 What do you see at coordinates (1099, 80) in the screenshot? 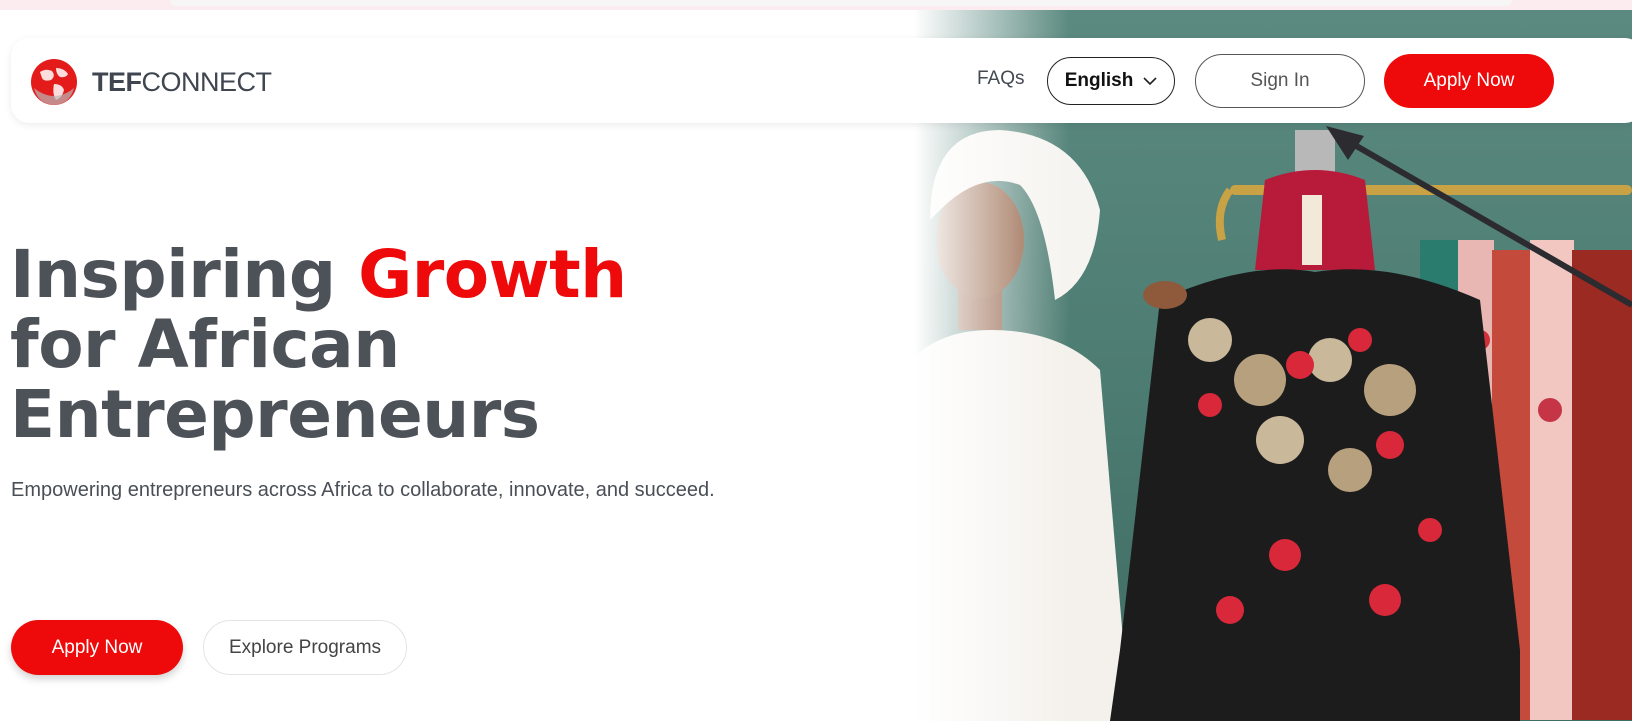
I see `language-select-value: English` at bounding box center [1099, 80].